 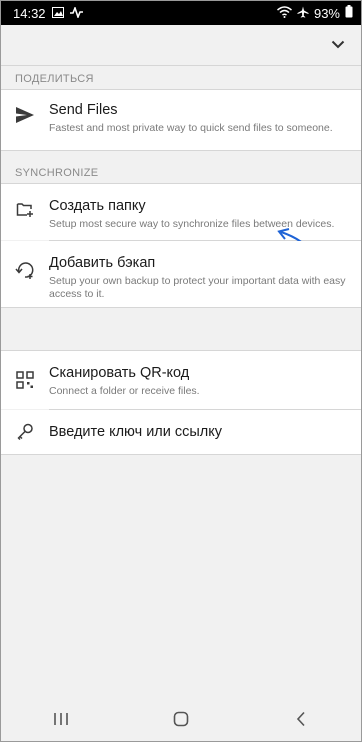 I want to click on battery-icon, so click(x=349, y=13).